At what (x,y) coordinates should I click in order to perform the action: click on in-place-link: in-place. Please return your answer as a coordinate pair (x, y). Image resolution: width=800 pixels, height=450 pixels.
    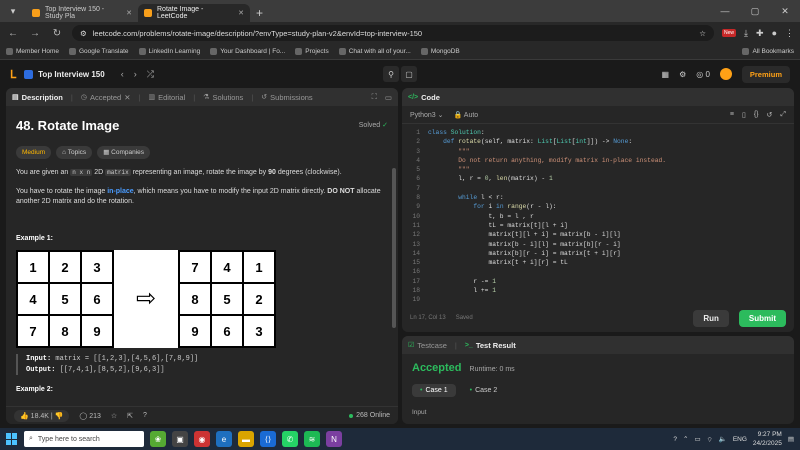
    Looking at the image, I should click on (120, 191).